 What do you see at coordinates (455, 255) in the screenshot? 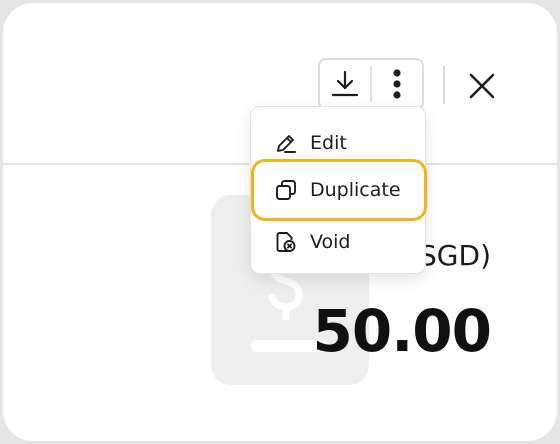
I see `currency-label: SGD)` at bounding box center [455, 255].